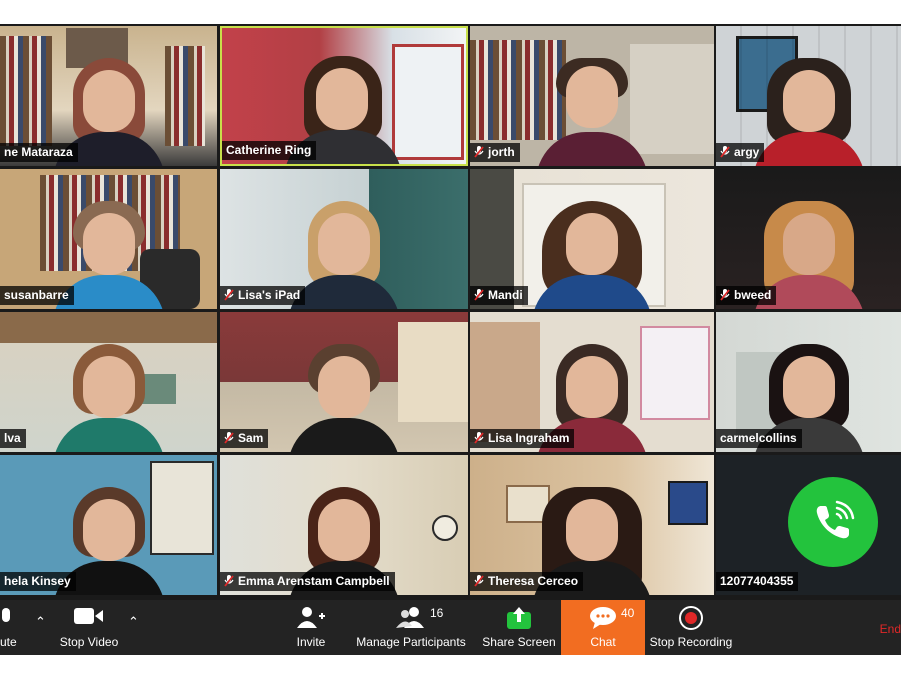  What do you see at coordinates (307, 581) in the screenshot?
I see `participant-name-label: Emma Arenstam Campbell` at bounding box center [307, 581].